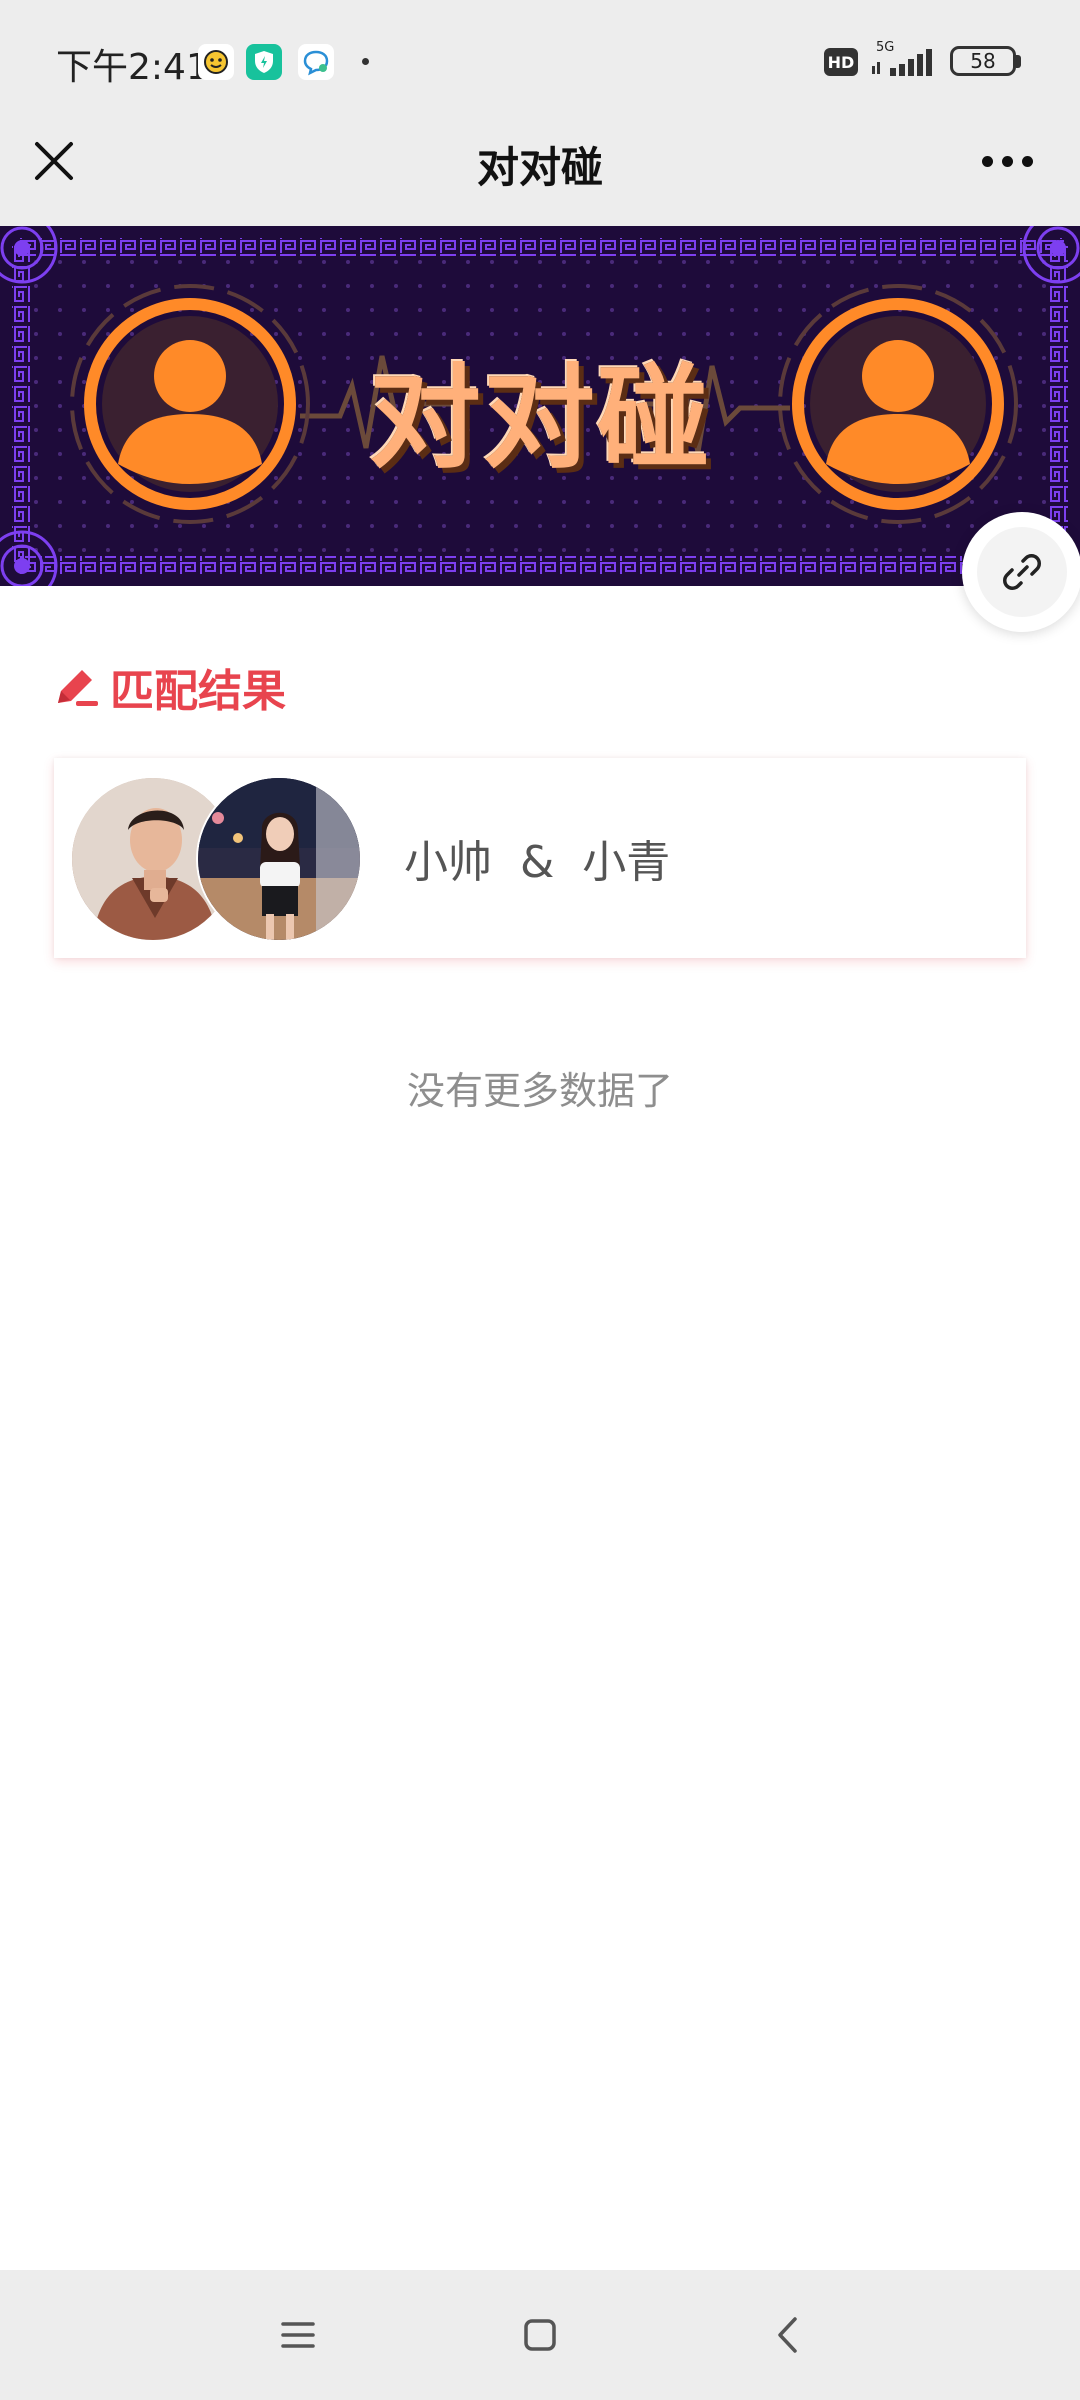  I want to click on edit-pen-icon, so click(78, 688).